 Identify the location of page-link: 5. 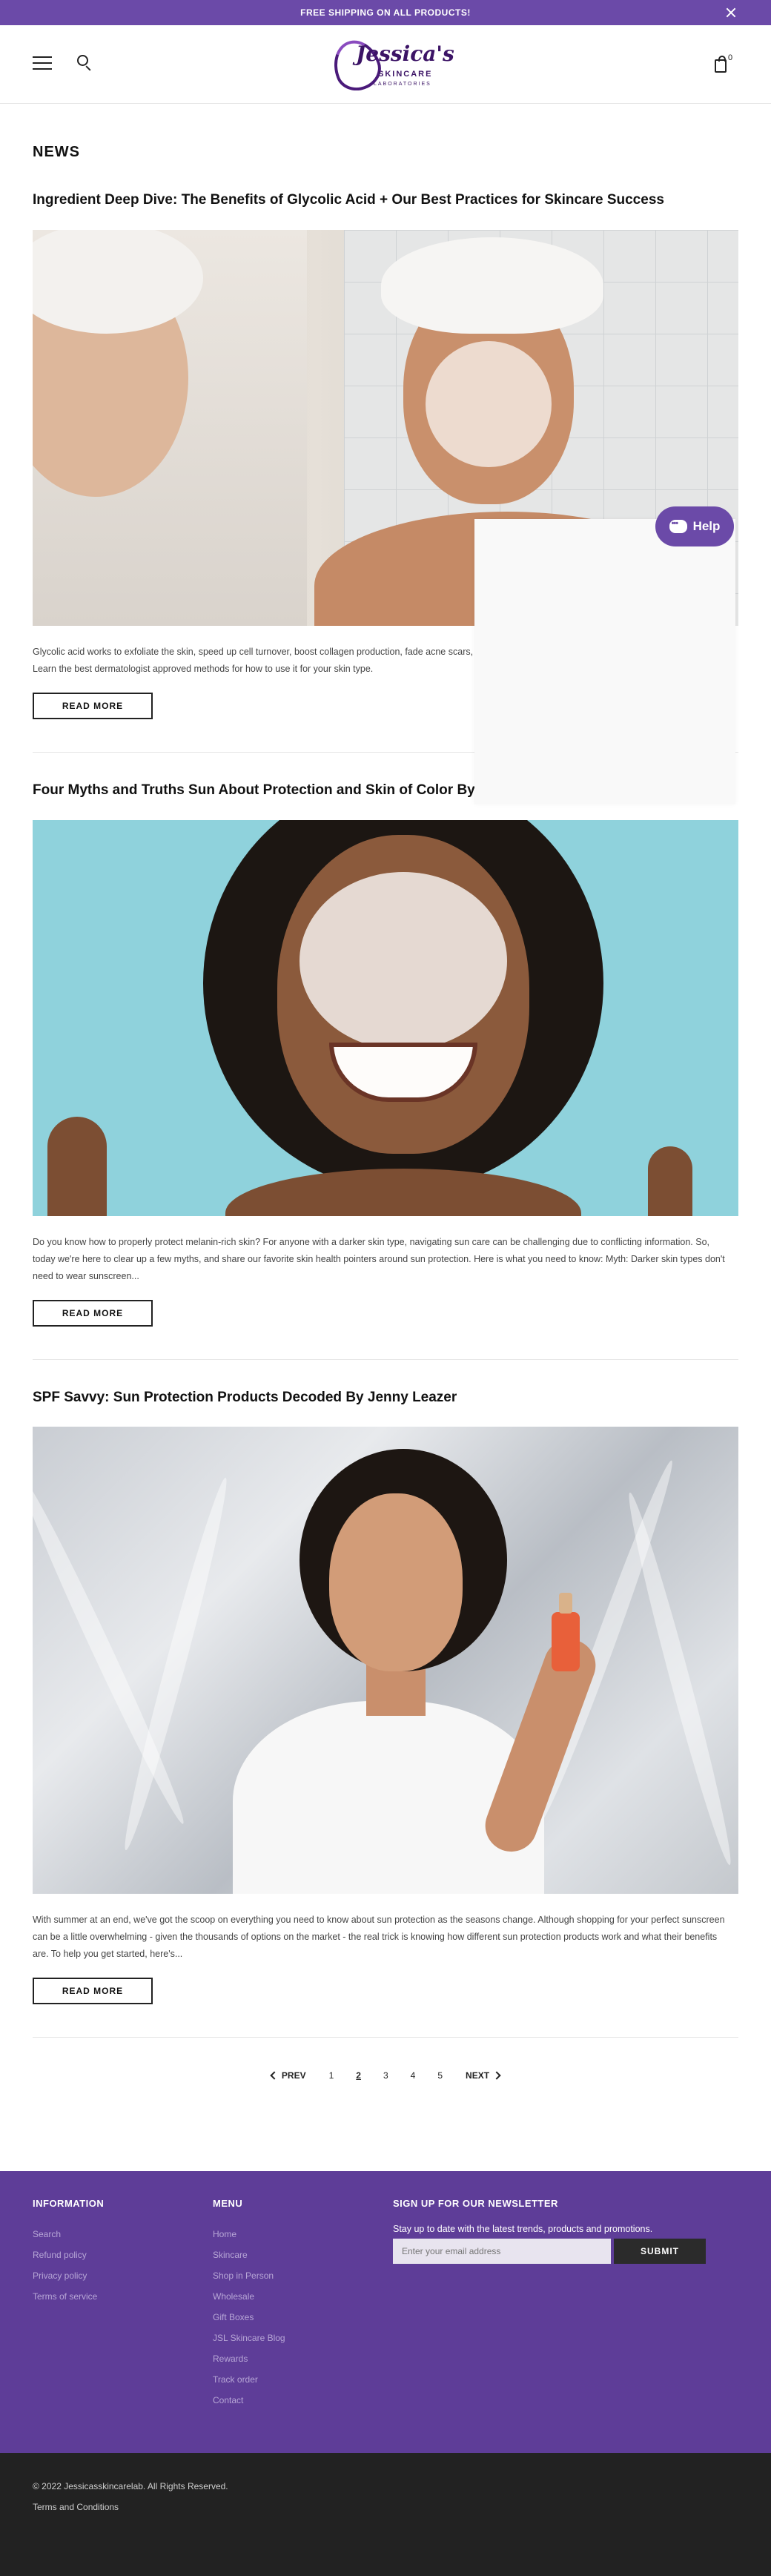
(440, 2075).